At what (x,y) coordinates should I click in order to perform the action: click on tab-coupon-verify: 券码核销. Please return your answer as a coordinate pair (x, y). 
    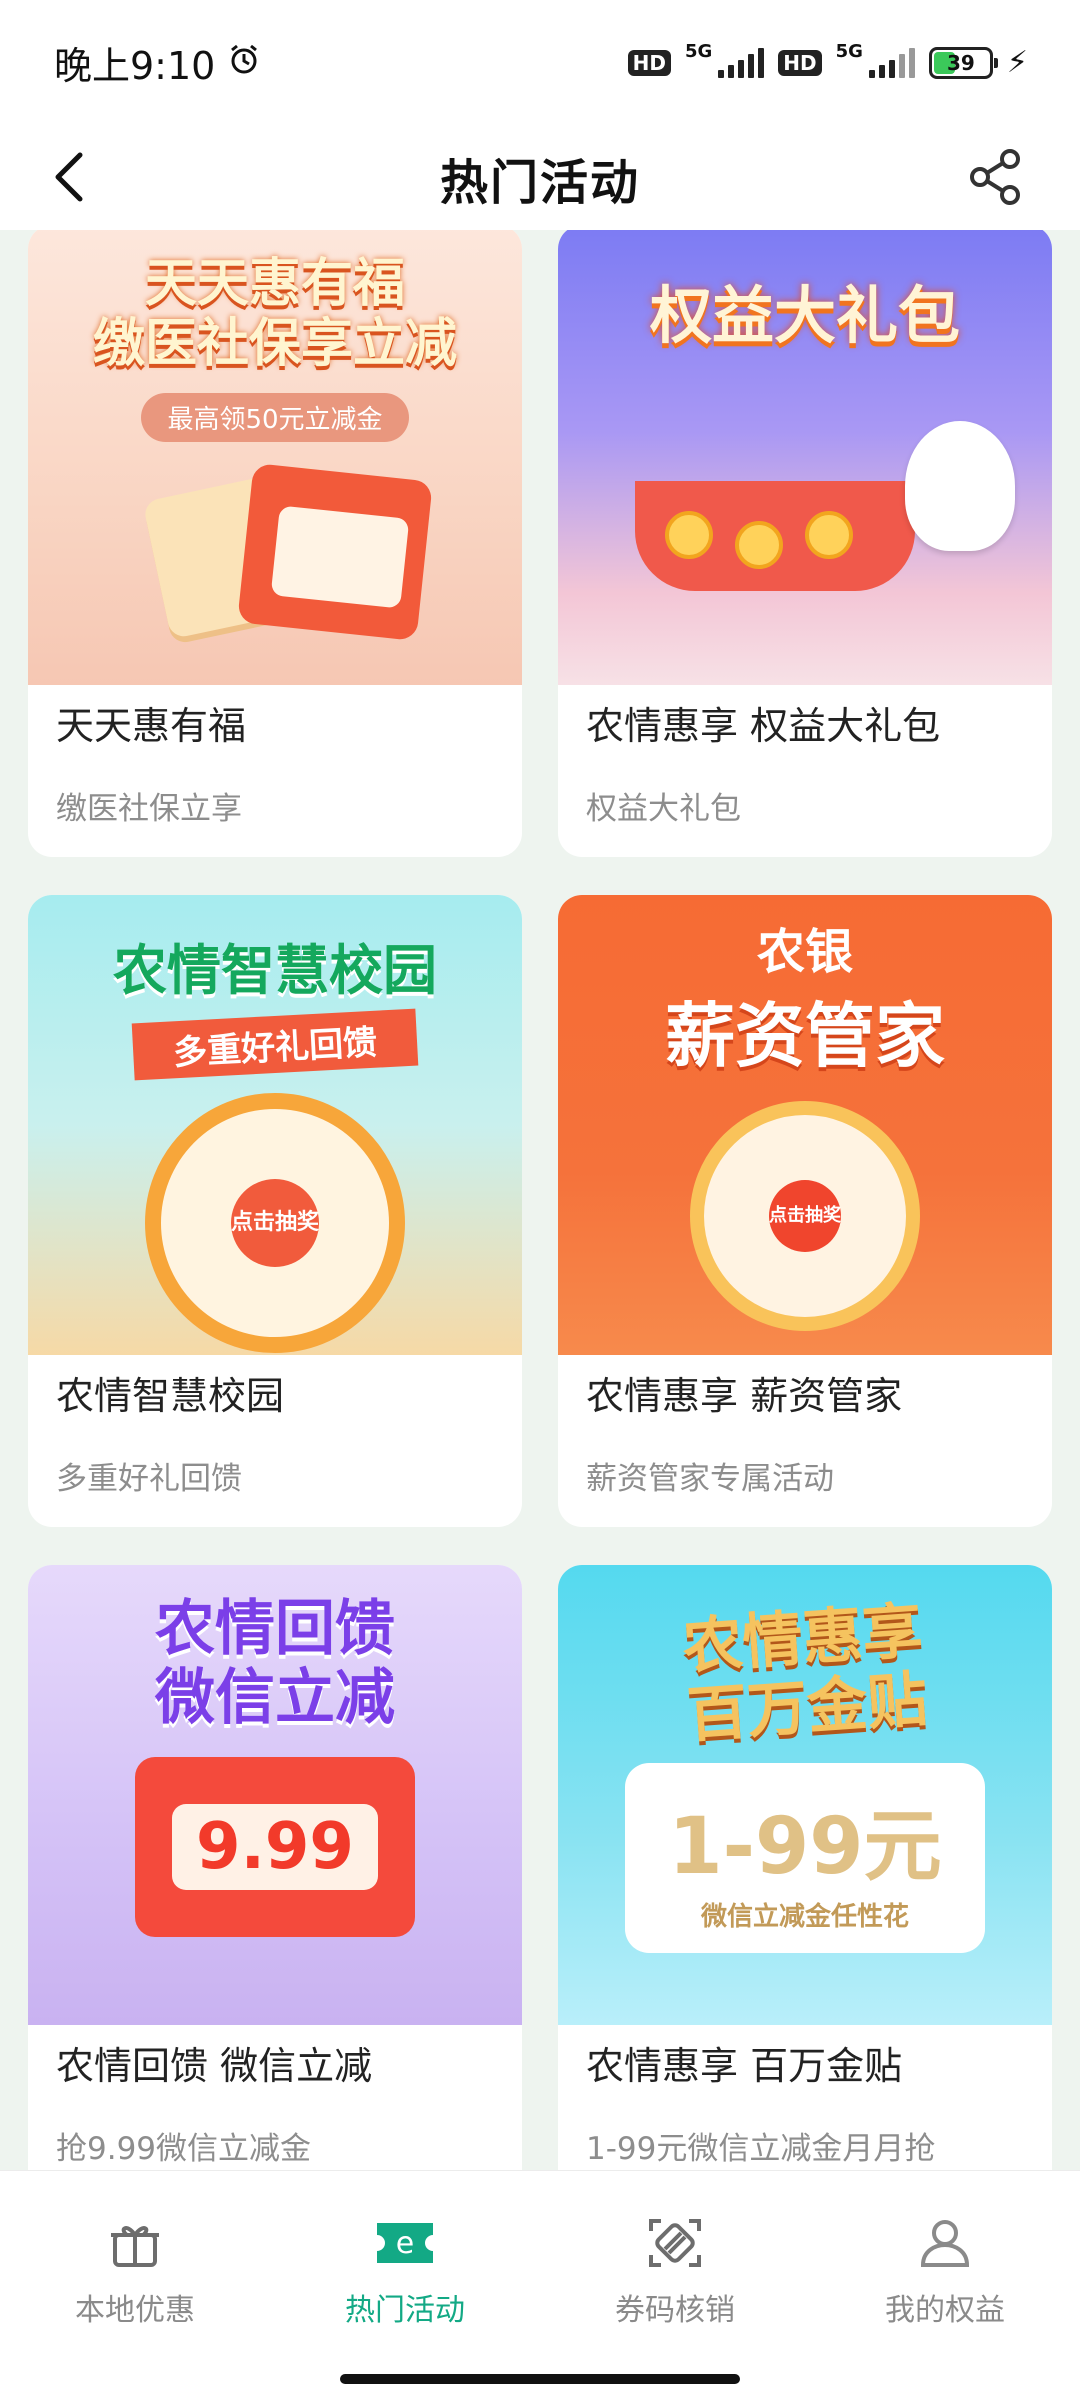
    Looking at the image, I should click on (675, 2286).